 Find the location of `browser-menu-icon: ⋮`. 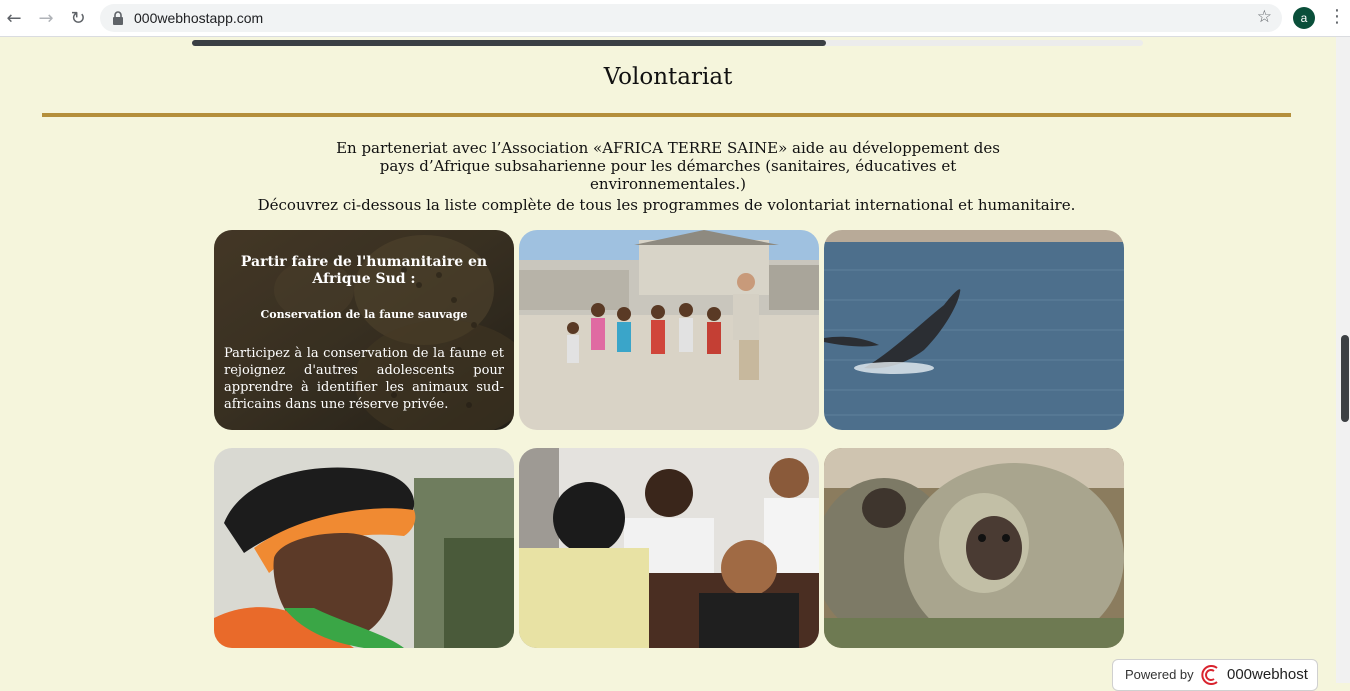

browser-menu-icon: ⋮ is located at coordinates (1337, 16).